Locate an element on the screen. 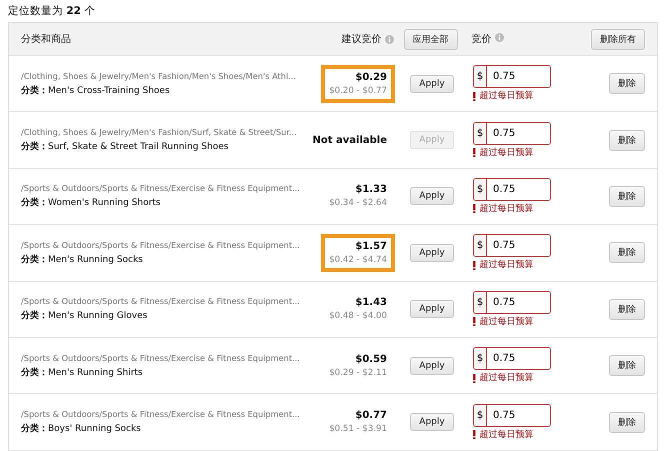 The width and height of the screenshot is (667, 451). bid-range: $0.34 - $2.64 is located at coordinates (358, 203).